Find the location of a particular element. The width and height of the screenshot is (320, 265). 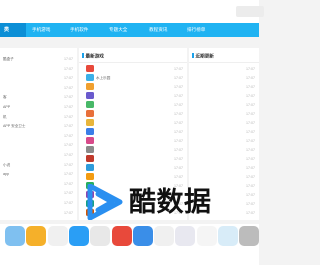

left-list-row: APP 17:07 is located at coordinates (38, 107).